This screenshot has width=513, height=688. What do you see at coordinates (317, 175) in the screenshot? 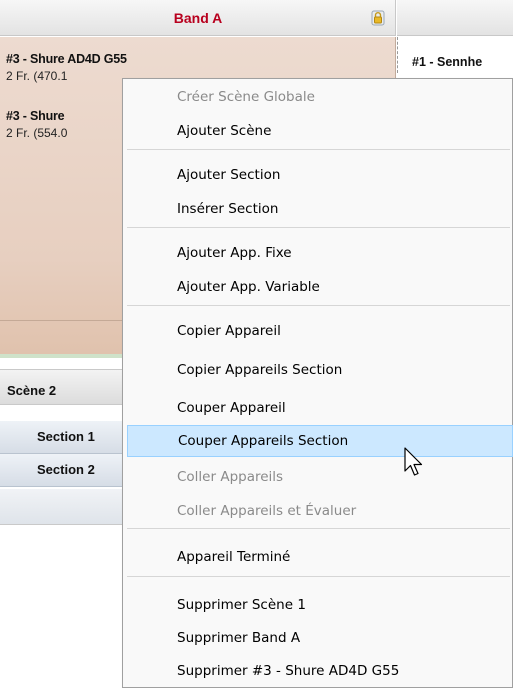
I see `menu-item-add-section: Ajouter Section` at bounding box center [317, 175].